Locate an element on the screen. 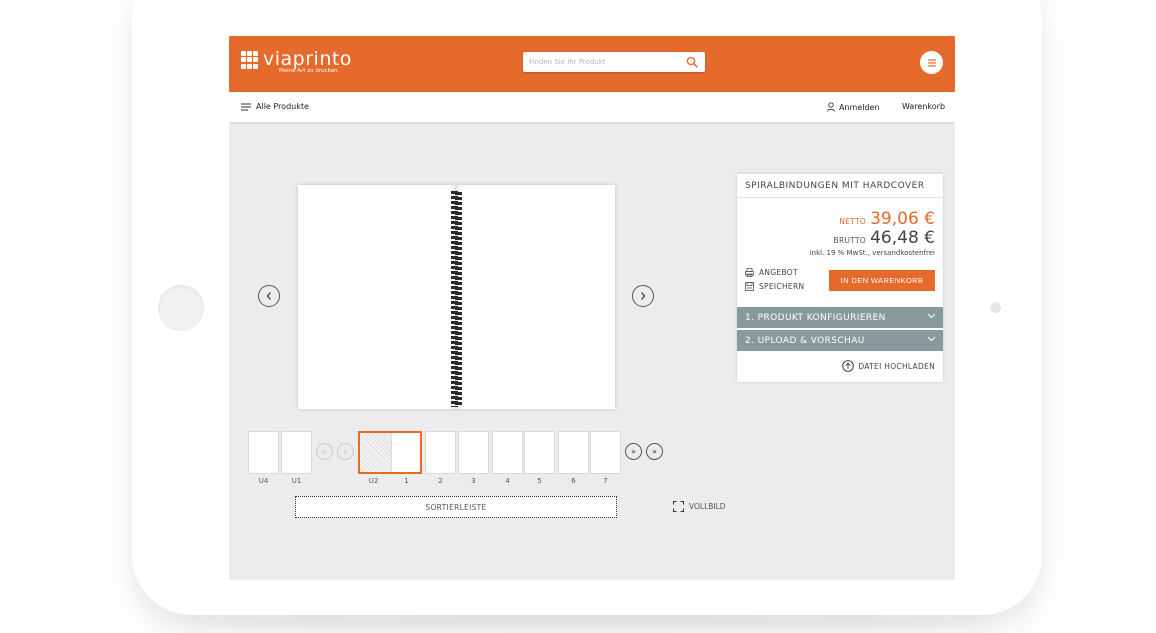 The height and width of the screenshot is (633, 1156). all-products-link: Alle Produkte is located at coordinates (275, 106).